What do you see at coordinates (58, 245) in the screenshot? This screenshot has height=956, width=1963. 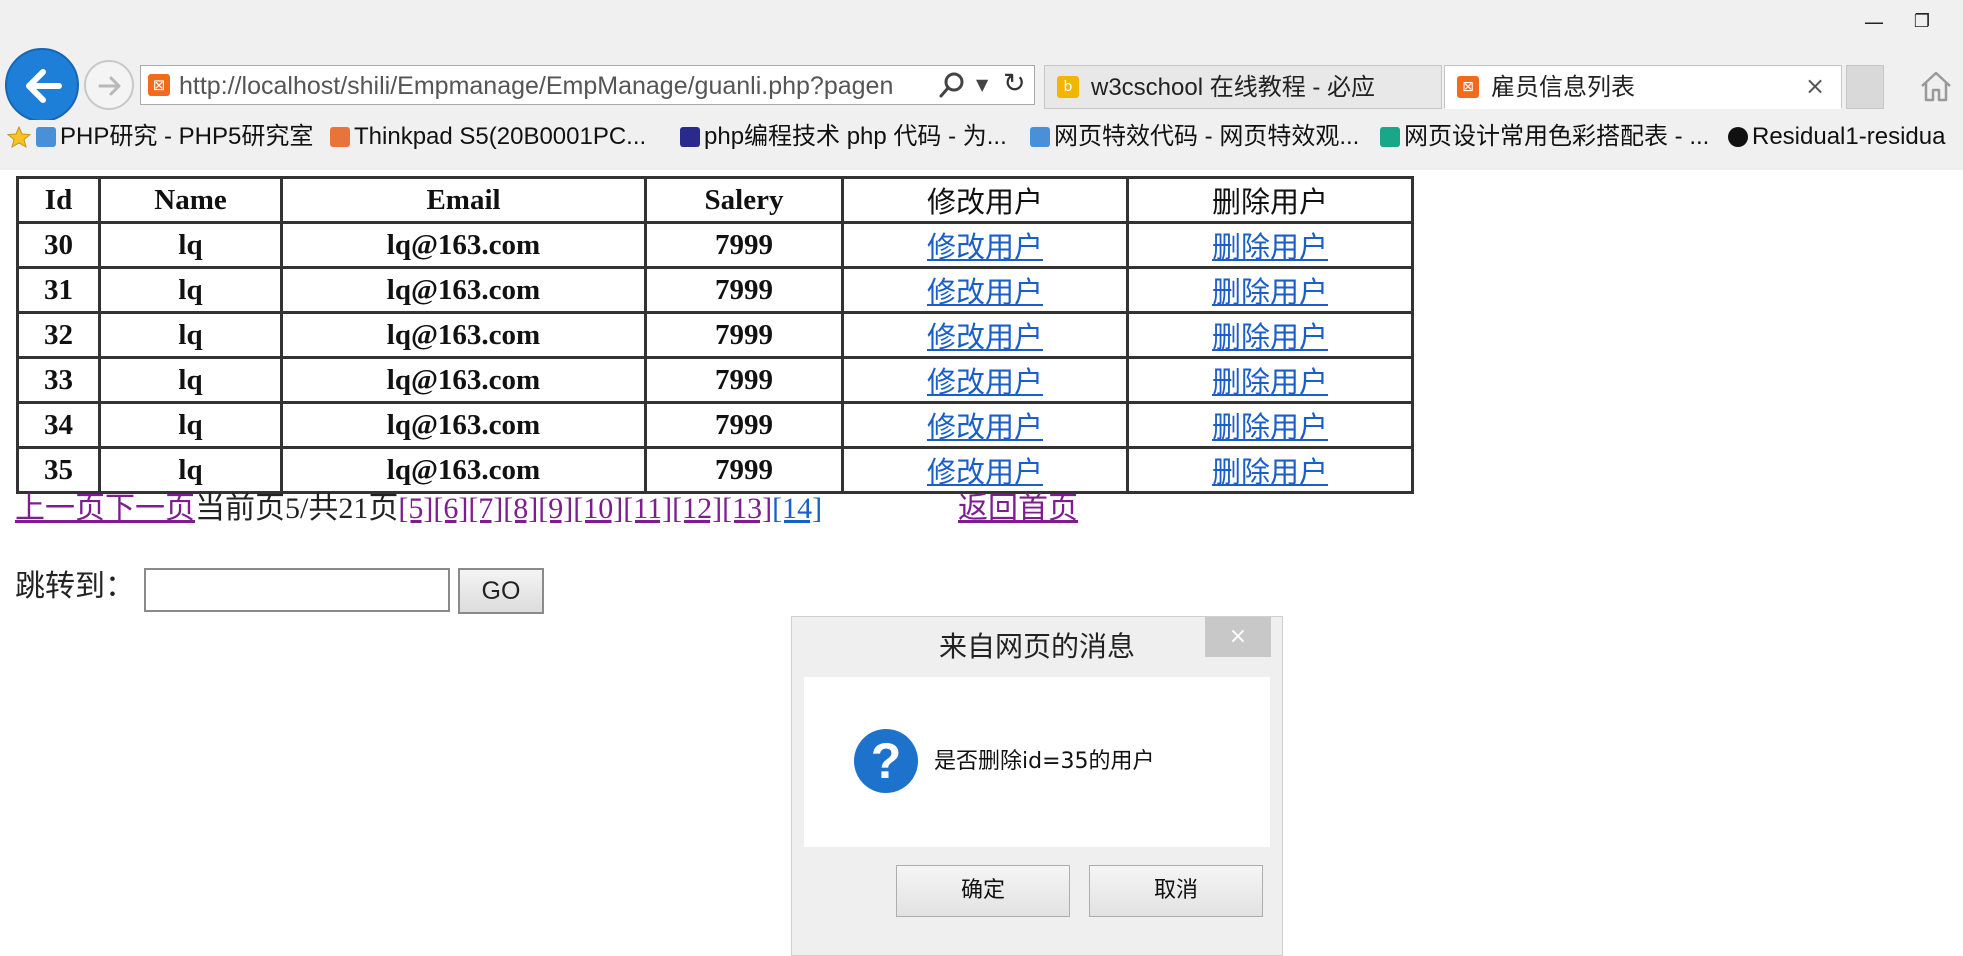 I see `cell-id: 30` at bounding box center [58, 245].